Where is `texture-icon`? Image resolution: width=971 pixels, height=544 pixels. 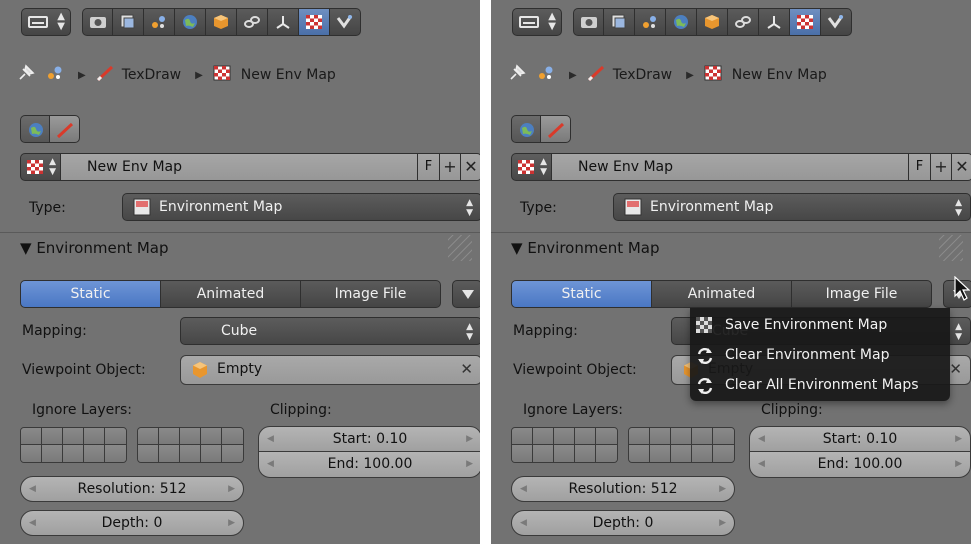 texture-icon is located at coordinates (713, 75).